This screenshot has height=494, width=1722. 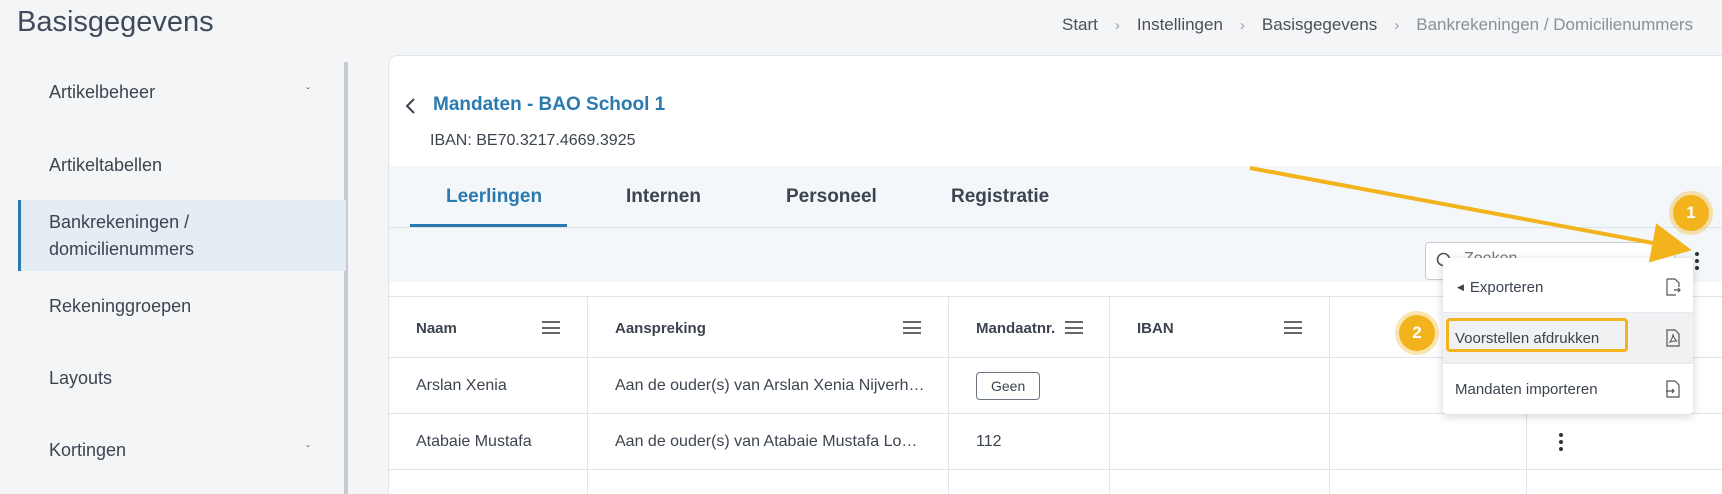 What do you see at coordinates (1555, 24) in the screenshot?
I see `breadcrumb-current: Bankrekeningen / Domicilienummers` at bounding box center [1555, 24].